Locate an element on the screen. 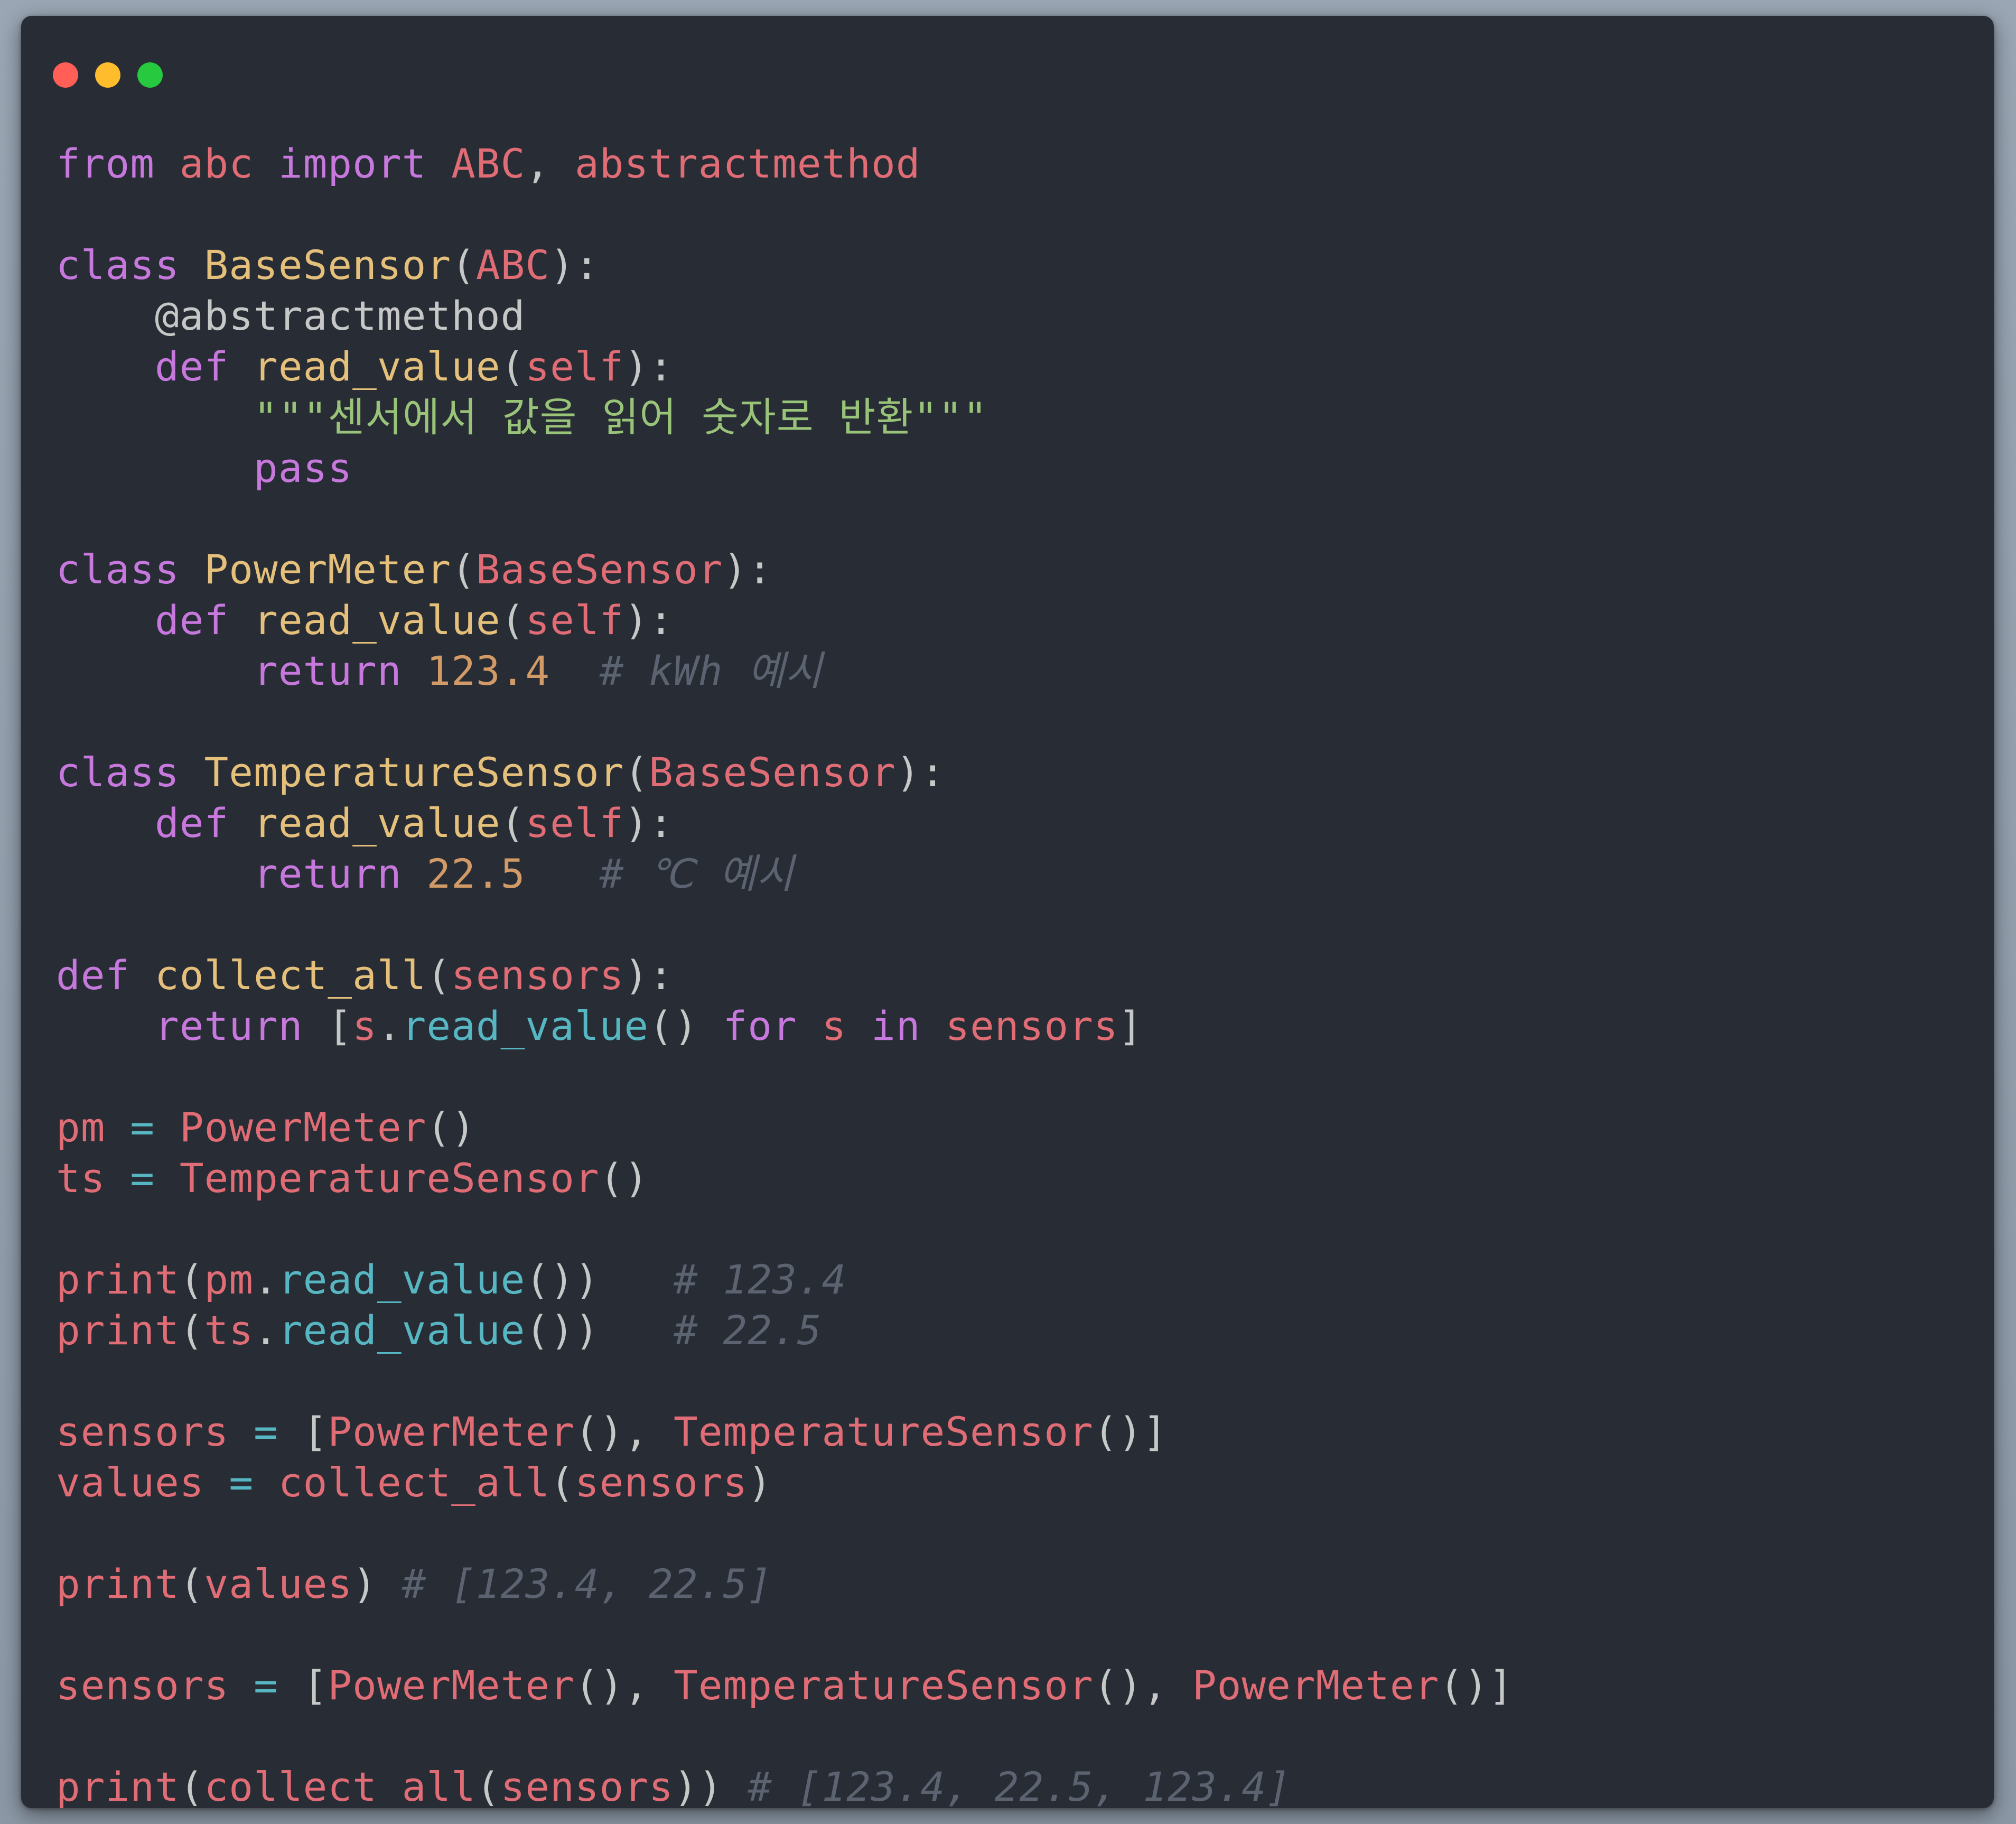 Image resolution: width=2016 pixels, height=1824 pixels. code-token: pass is located at coordinates (303, 467).